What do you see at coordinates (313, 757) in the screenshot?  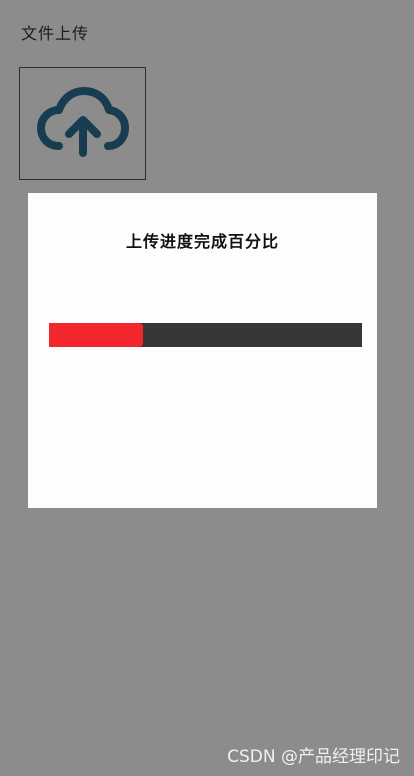 I see `watermark-text: CSDN @产品经理印记` at bounding box center [313, 757].